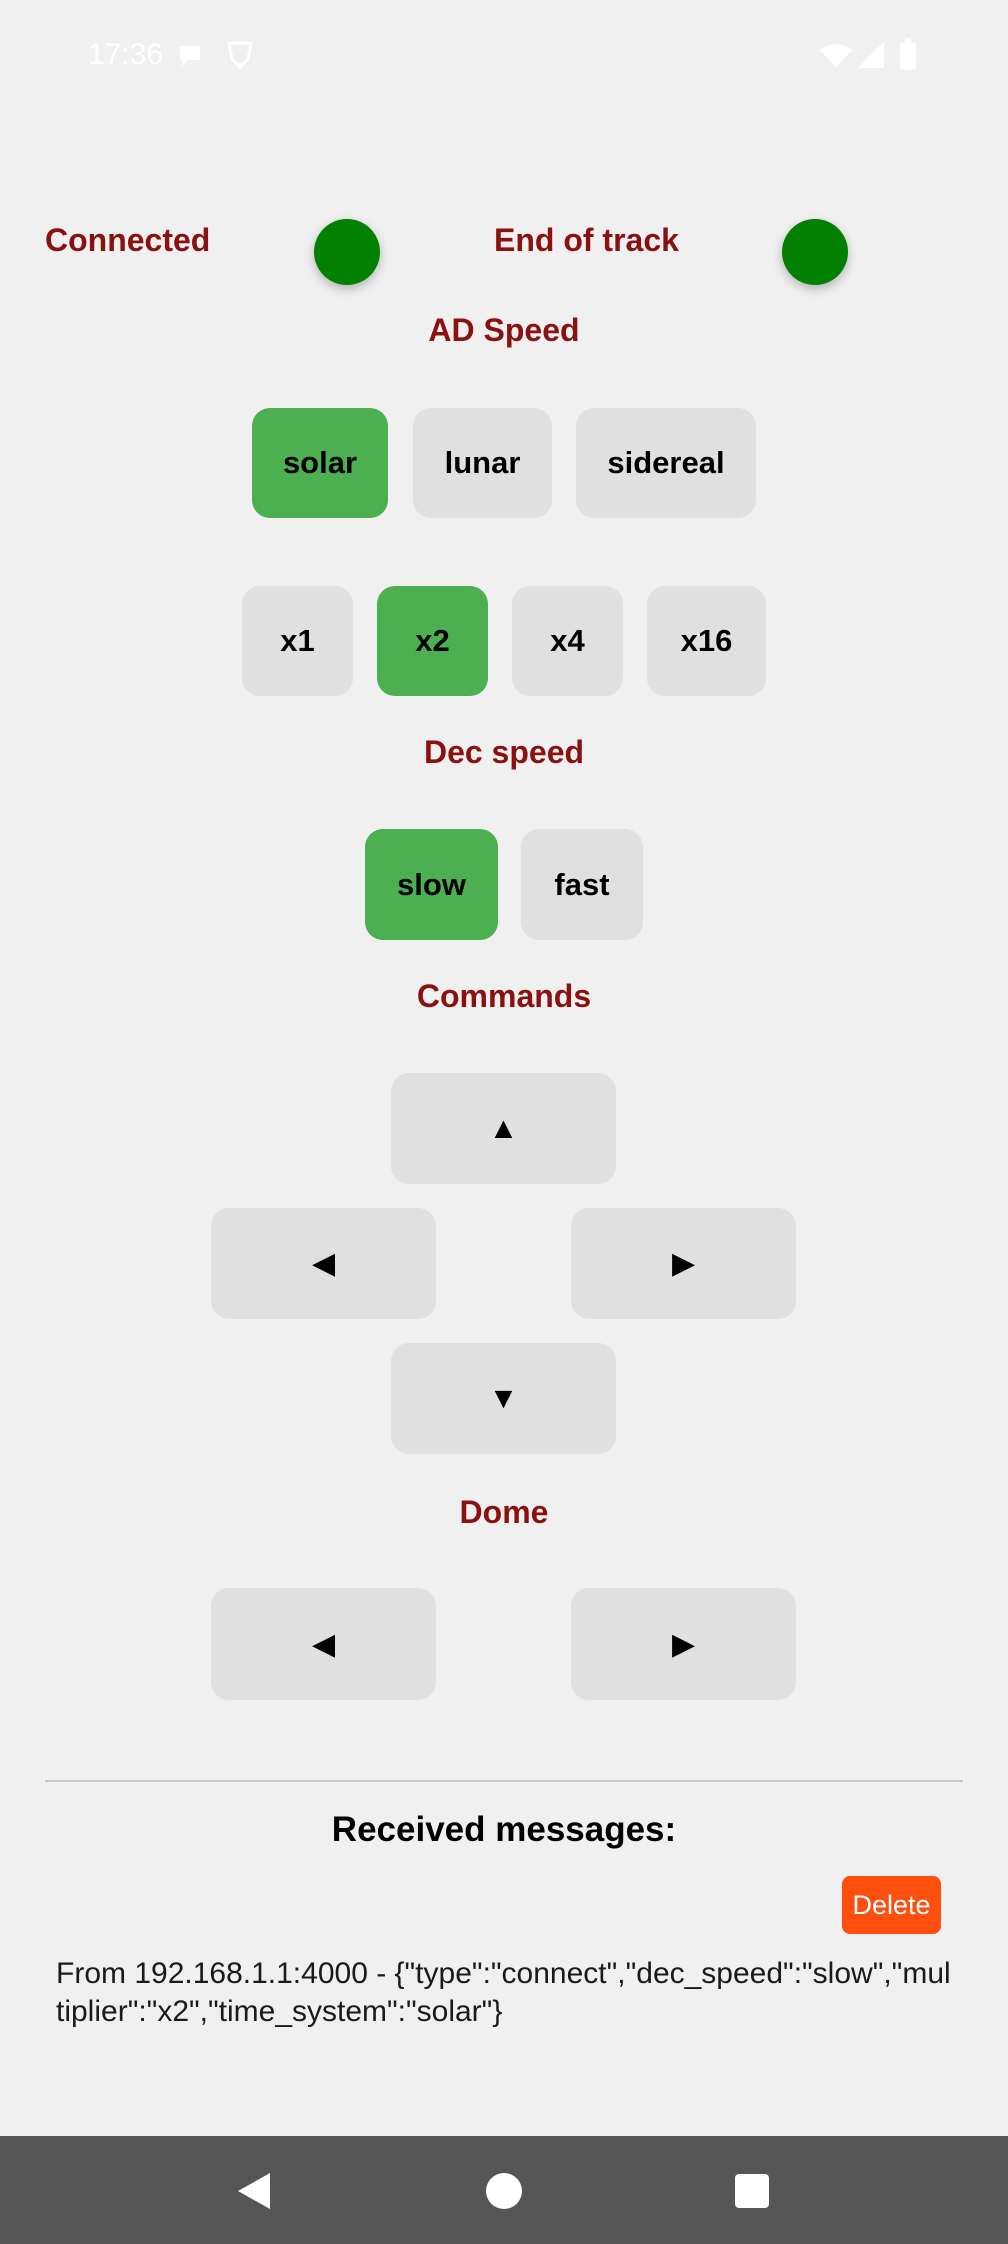 The image size is (1008, 2244). I want to click on solar-button: solar, so click(320, 463).